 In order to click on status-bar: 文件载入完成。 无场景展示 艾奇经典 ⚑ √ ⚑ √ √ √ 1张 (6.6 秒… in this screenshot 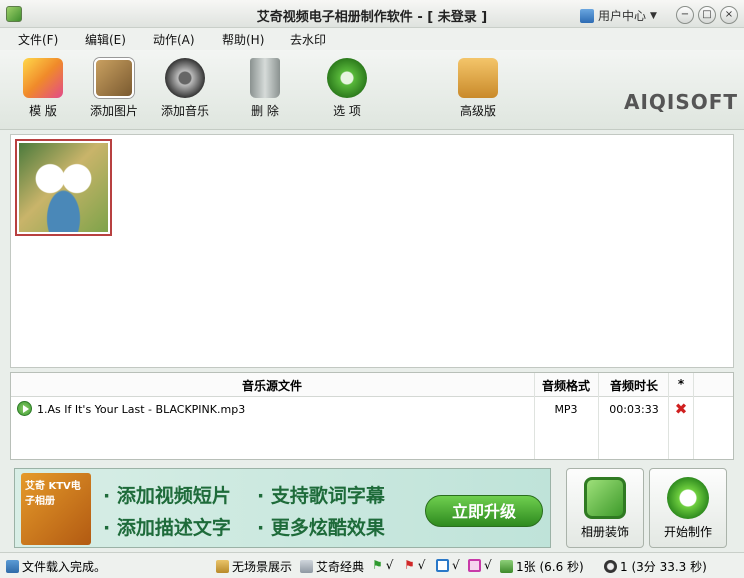, I will do `click(372, 565)`.